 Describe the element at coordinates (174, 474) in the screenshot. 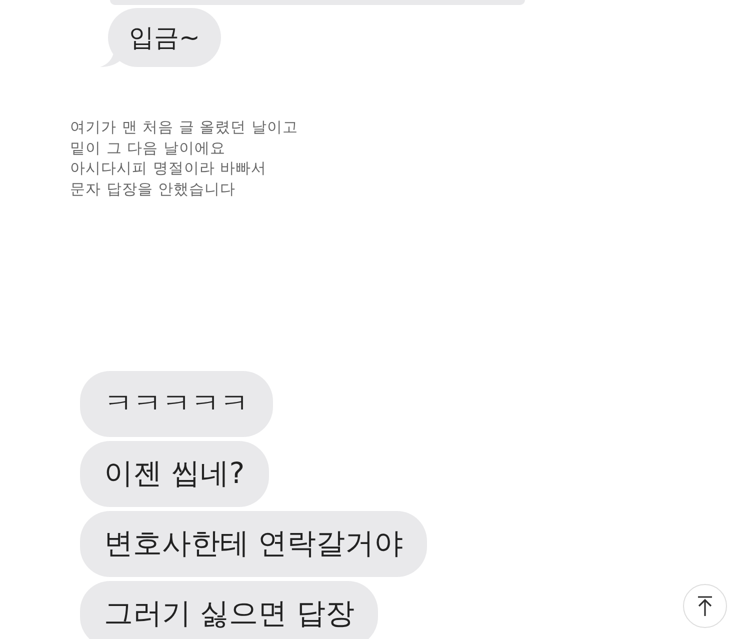

I see `chat-bubble: 이젠 씹네?` at that location.